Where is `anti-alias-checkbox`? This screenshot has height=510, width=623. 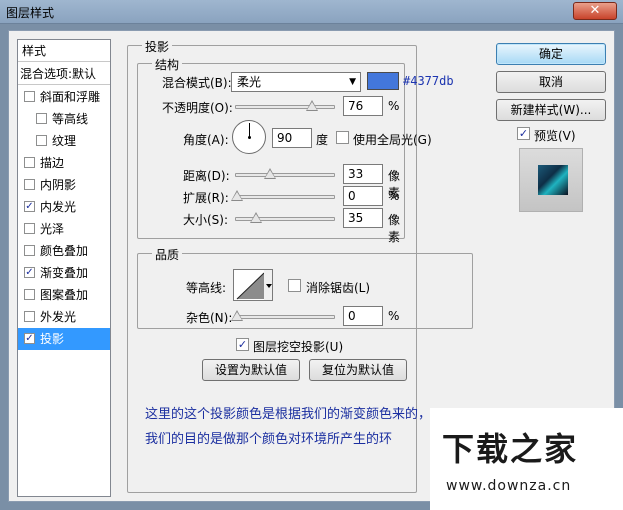
anti-alias-checkbox is located at coordinates (294, 285).